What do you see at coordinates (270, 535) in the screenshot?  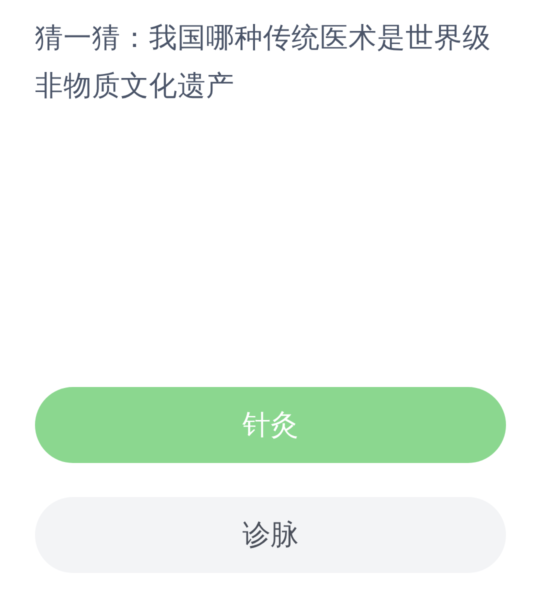 I see `answer-option: 诊脉` at bounding box center [270, 535].